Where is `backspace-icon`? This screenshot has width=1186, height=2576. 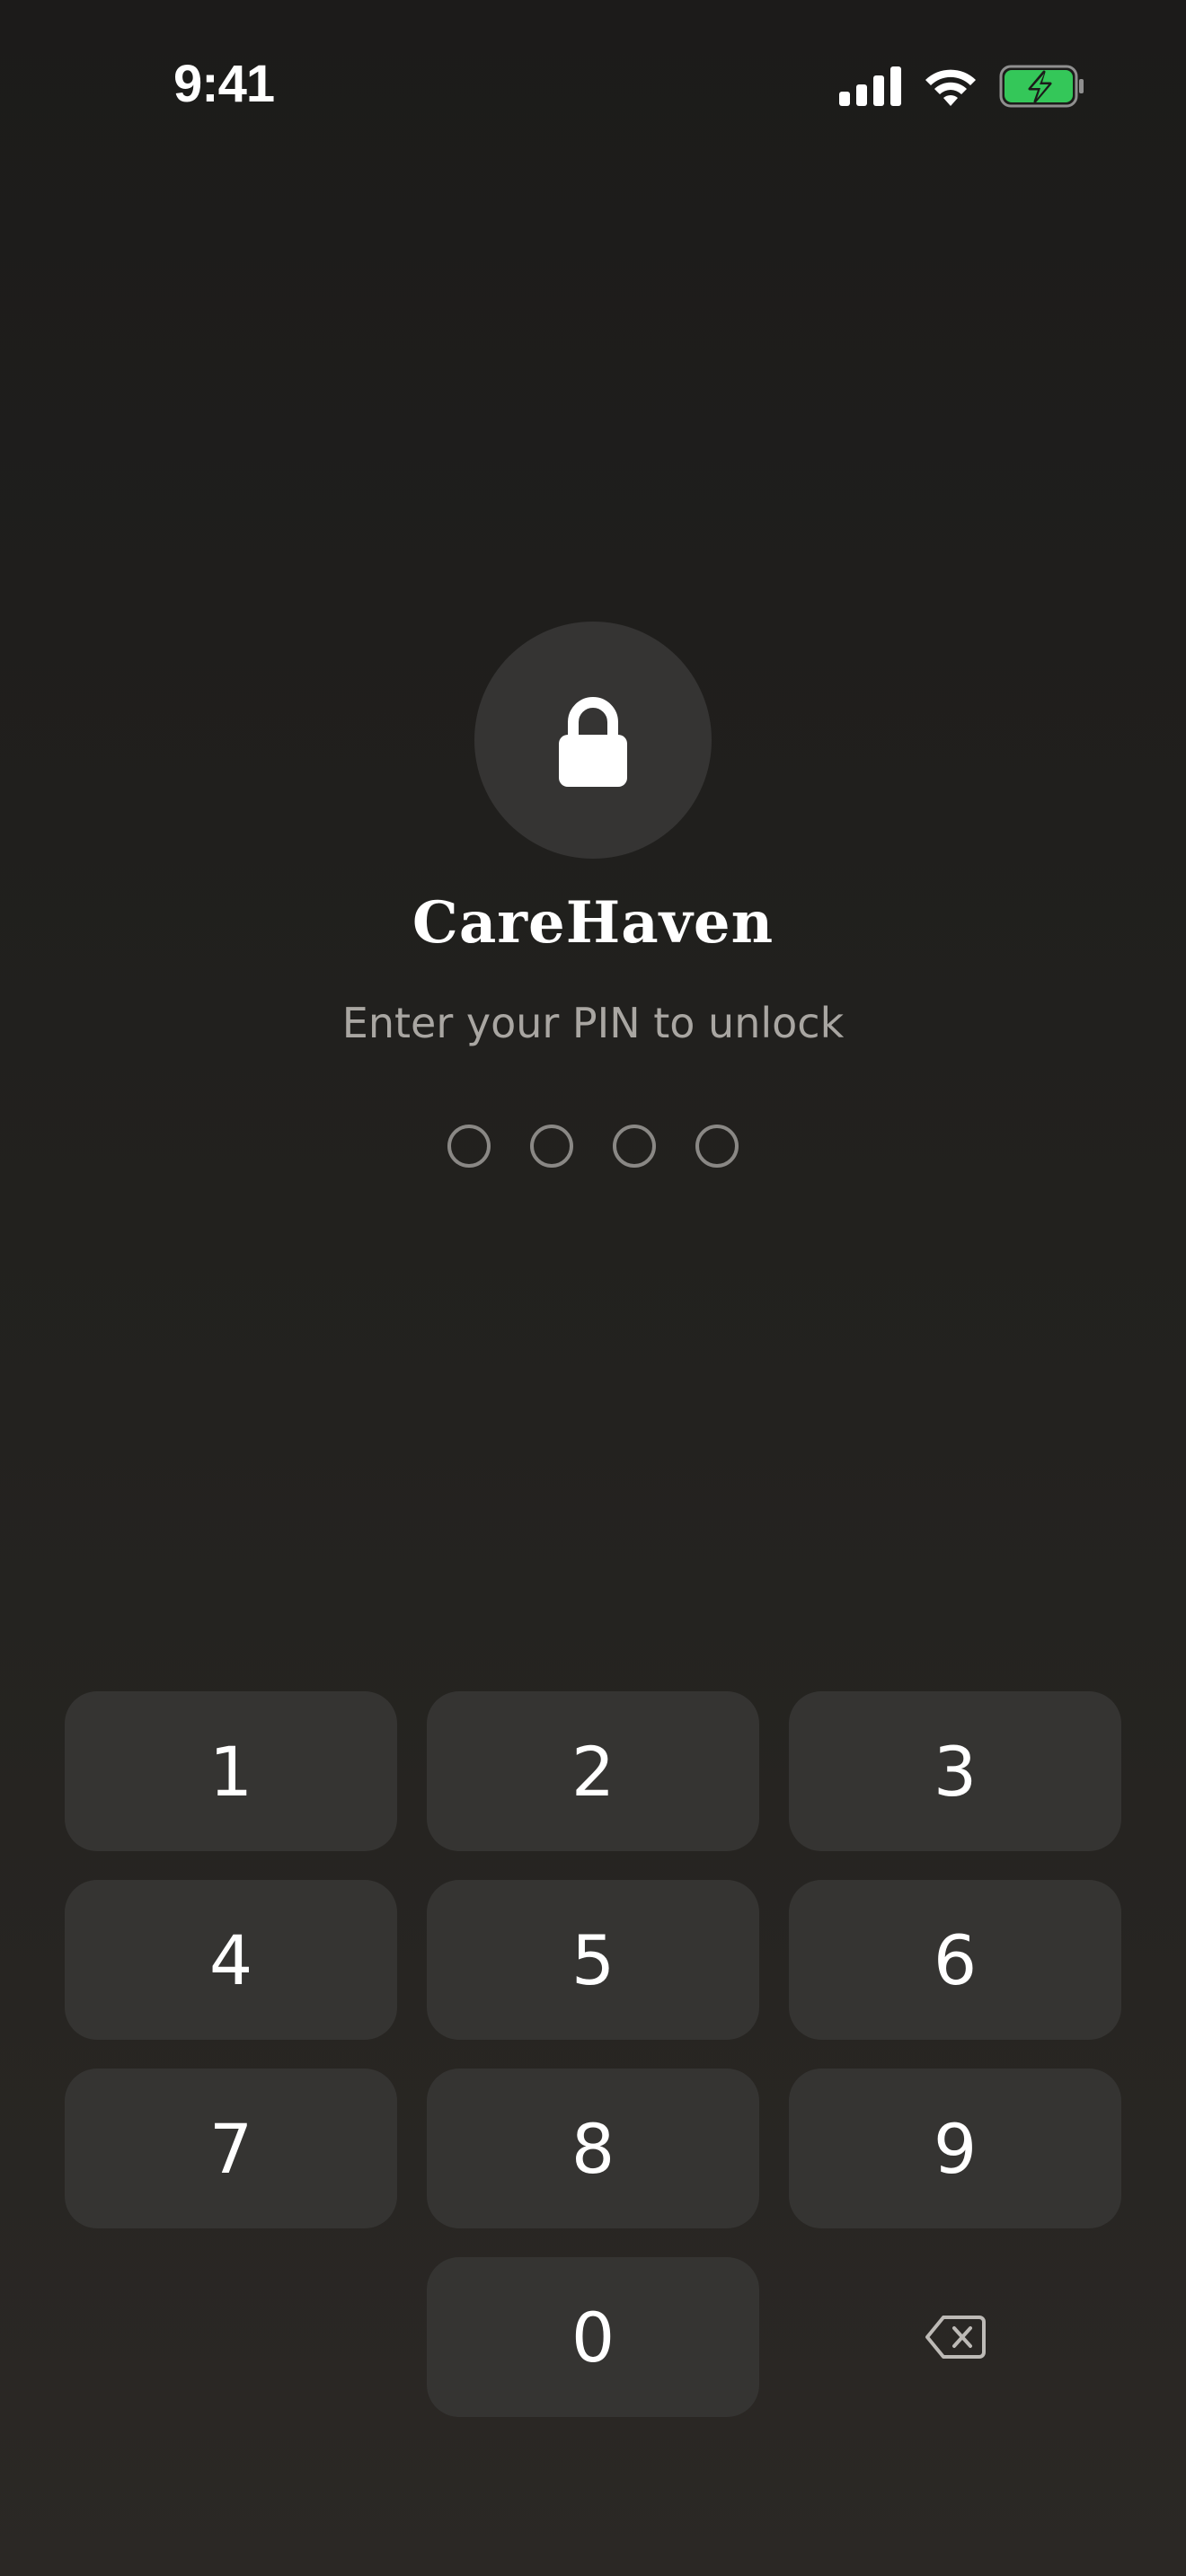
backspace-icon is located at coordinates (955, 2337).